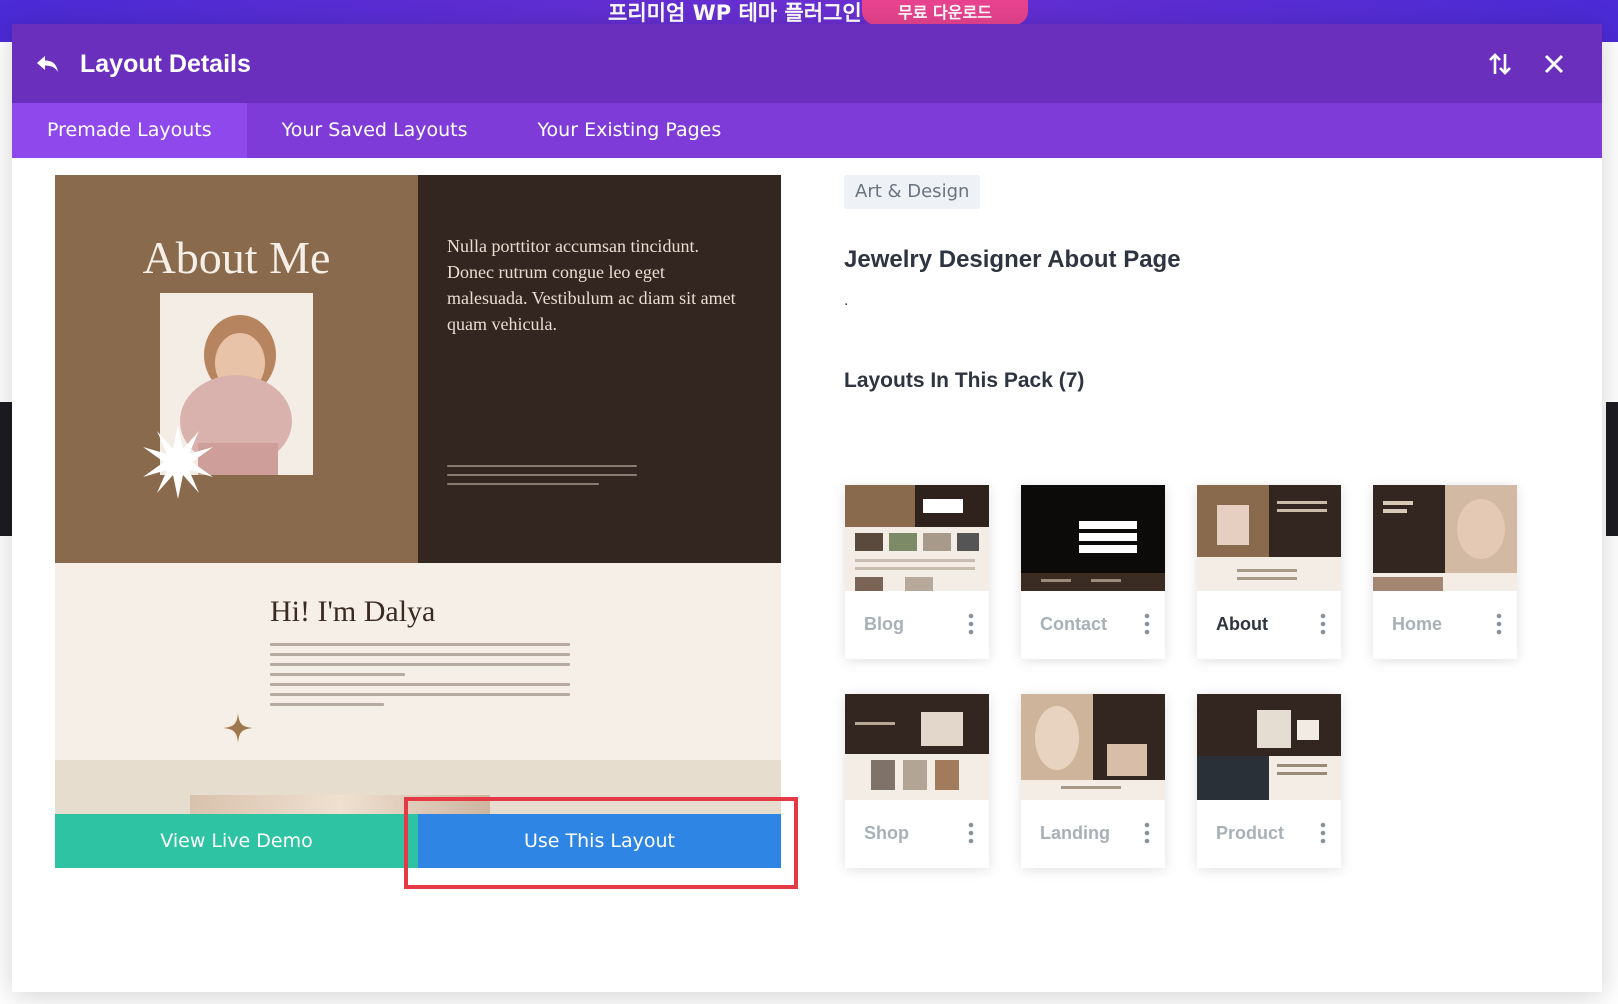 The image size is (1618, 1004). Describe the element at coordinates (601, 843) in the screenshot. I see `highlight-annotation` at that location.